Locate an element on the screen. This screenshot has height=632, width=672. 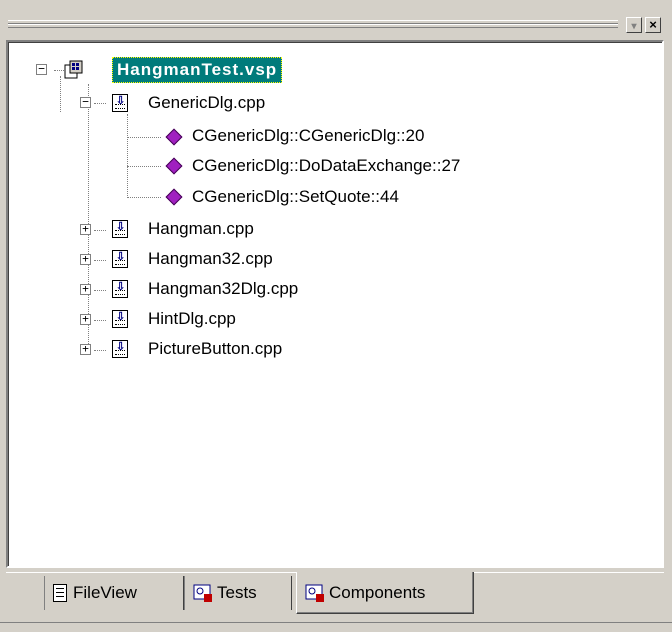
tree-item-method: CGenericDlg::CGenericDlg::20 is located at coordinates (308, 136).